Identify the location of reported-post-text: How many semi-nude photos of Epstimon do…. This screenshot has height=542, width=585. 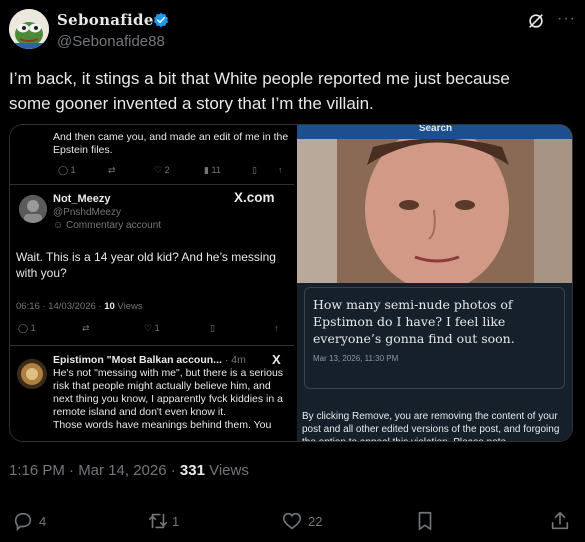
(414, 321).